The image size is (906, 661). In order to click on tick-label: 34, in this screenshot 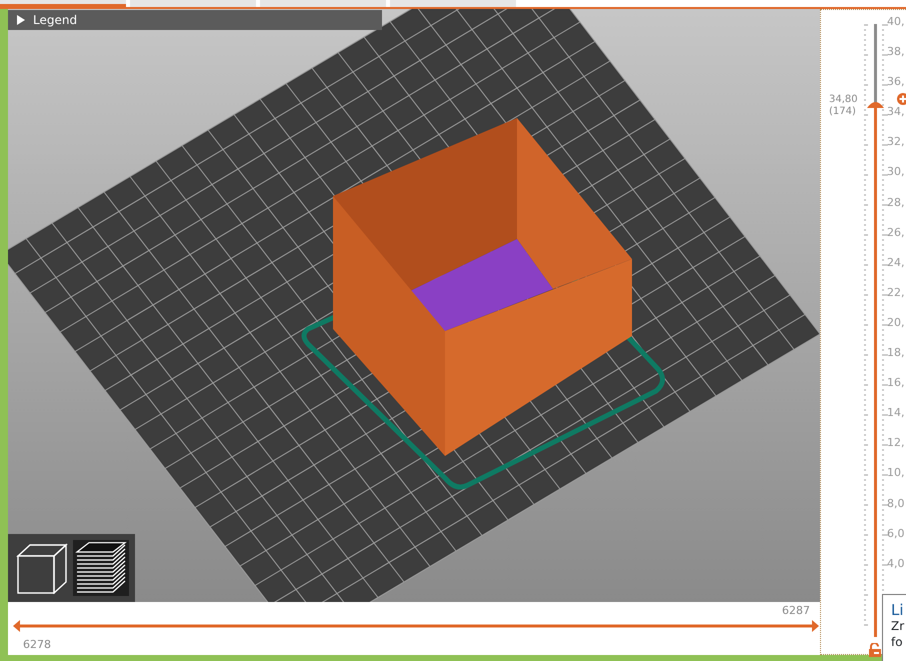, I will do `click(895, 112)`.